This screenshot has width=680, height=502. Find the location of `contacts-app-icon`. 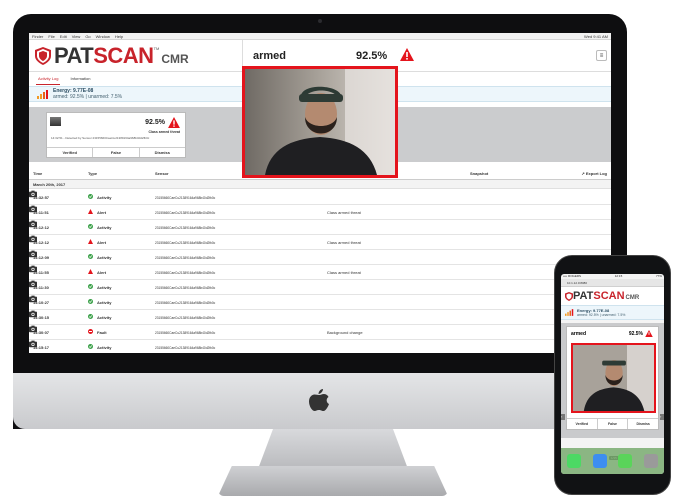

contacts-app-icon is located at coordinates (651, 461).